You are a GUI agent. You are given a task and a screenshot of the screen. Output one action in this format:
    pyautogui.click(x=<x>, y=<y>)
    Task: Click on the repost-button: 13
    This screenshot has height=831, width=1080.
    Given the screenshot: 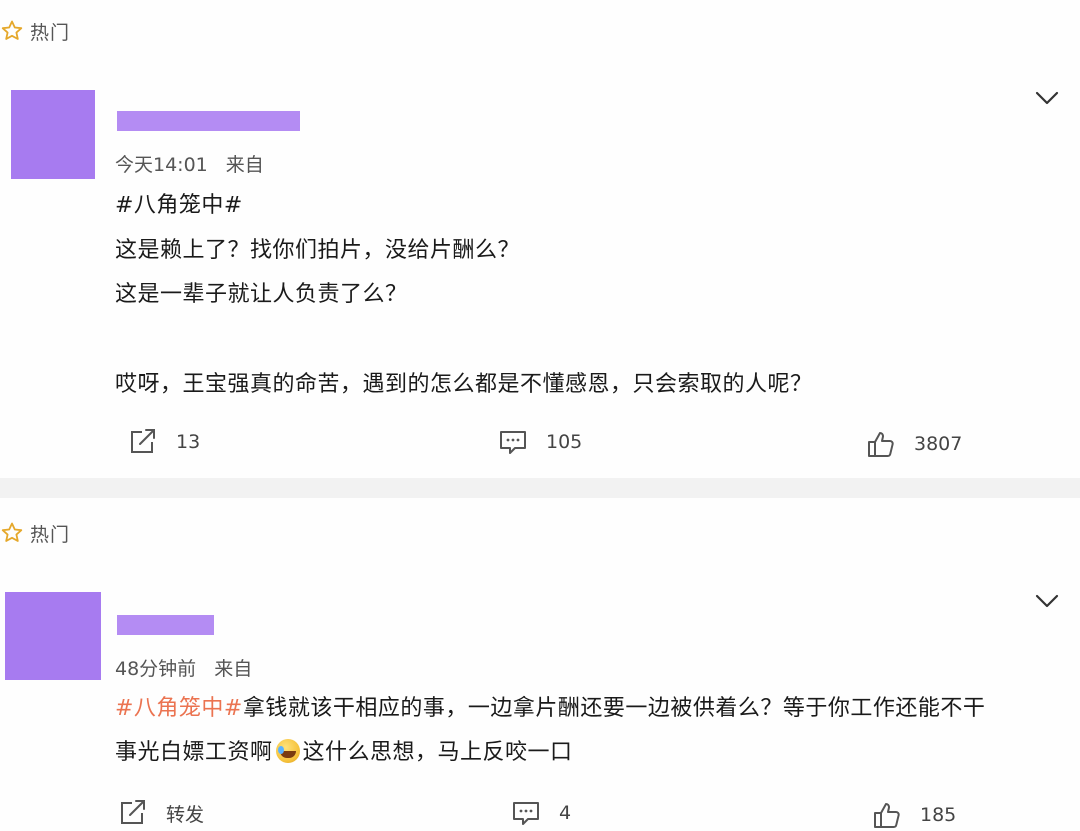 What is the action you would take?
    pyautogui.click(x=164, y=442)
    